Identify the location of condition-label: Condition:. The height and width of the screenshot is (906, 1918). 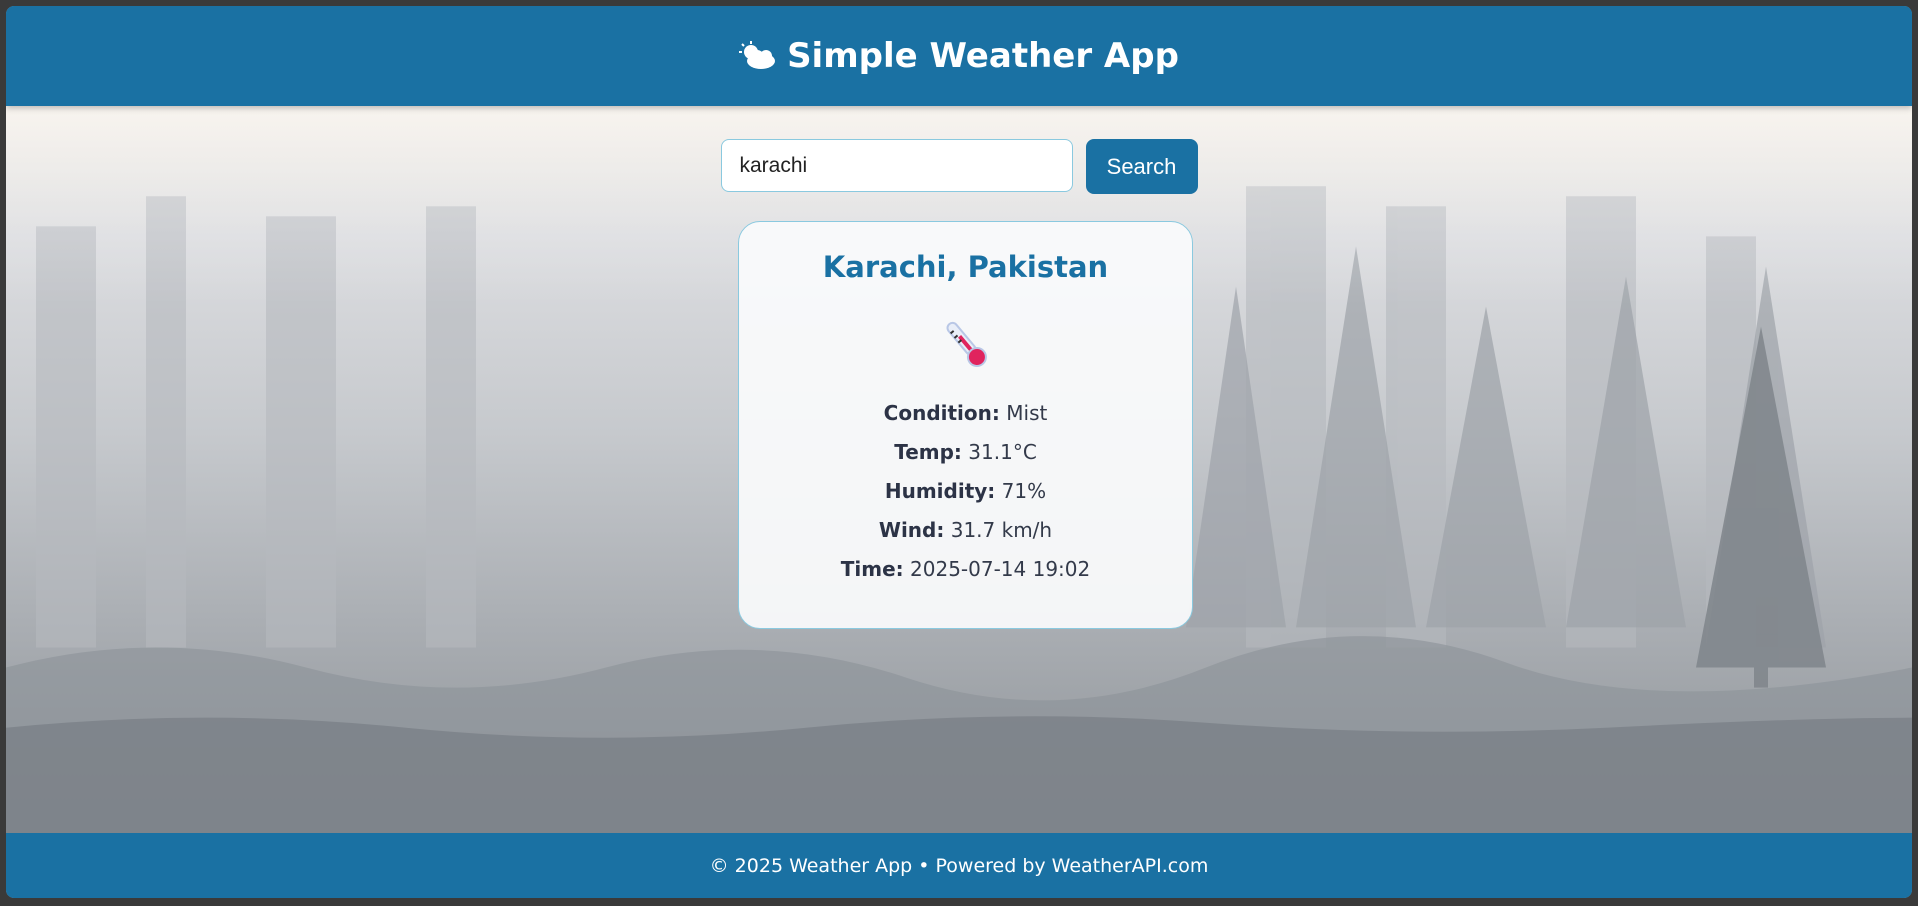
(941, 413).